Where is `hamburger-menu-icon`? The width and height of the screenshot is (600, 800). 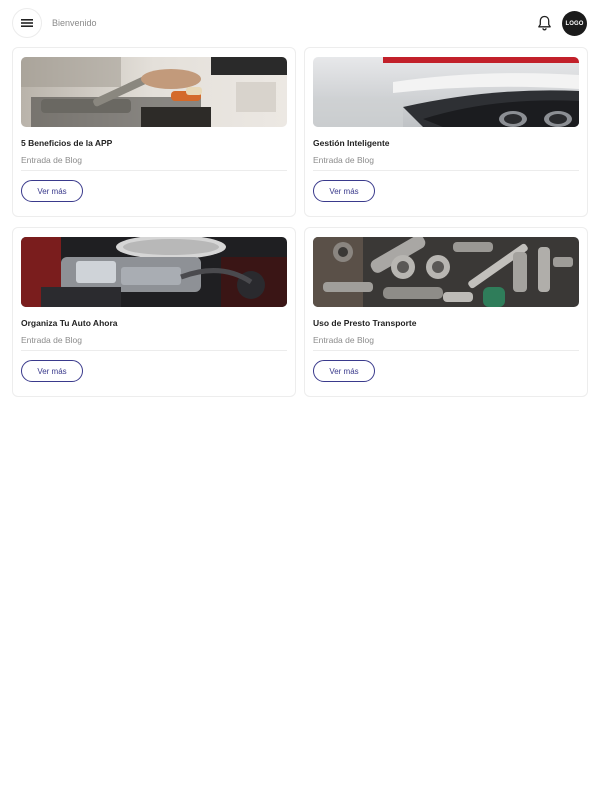
hamburger-menu-icon is located at coordinates (27, 23).